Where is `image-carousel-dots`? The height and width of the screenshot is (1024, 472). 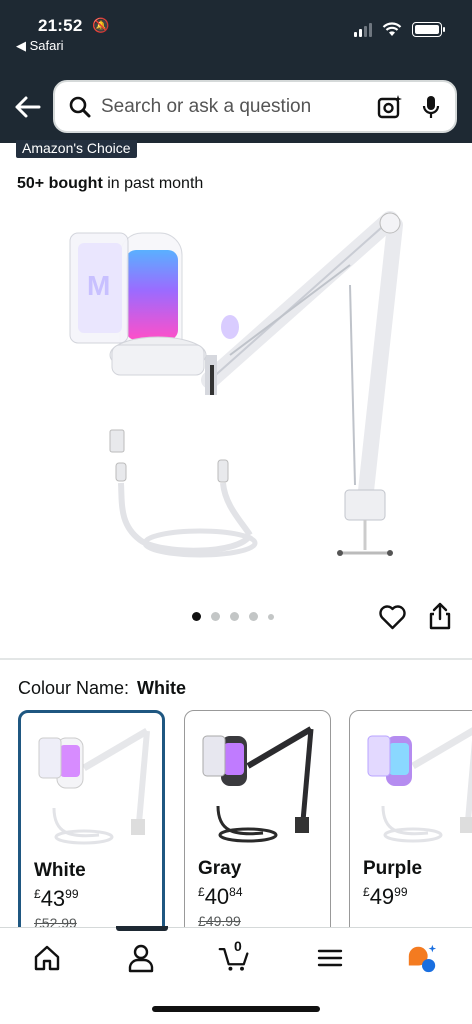 image-carousel-dots is located at coordinates (233, 616).